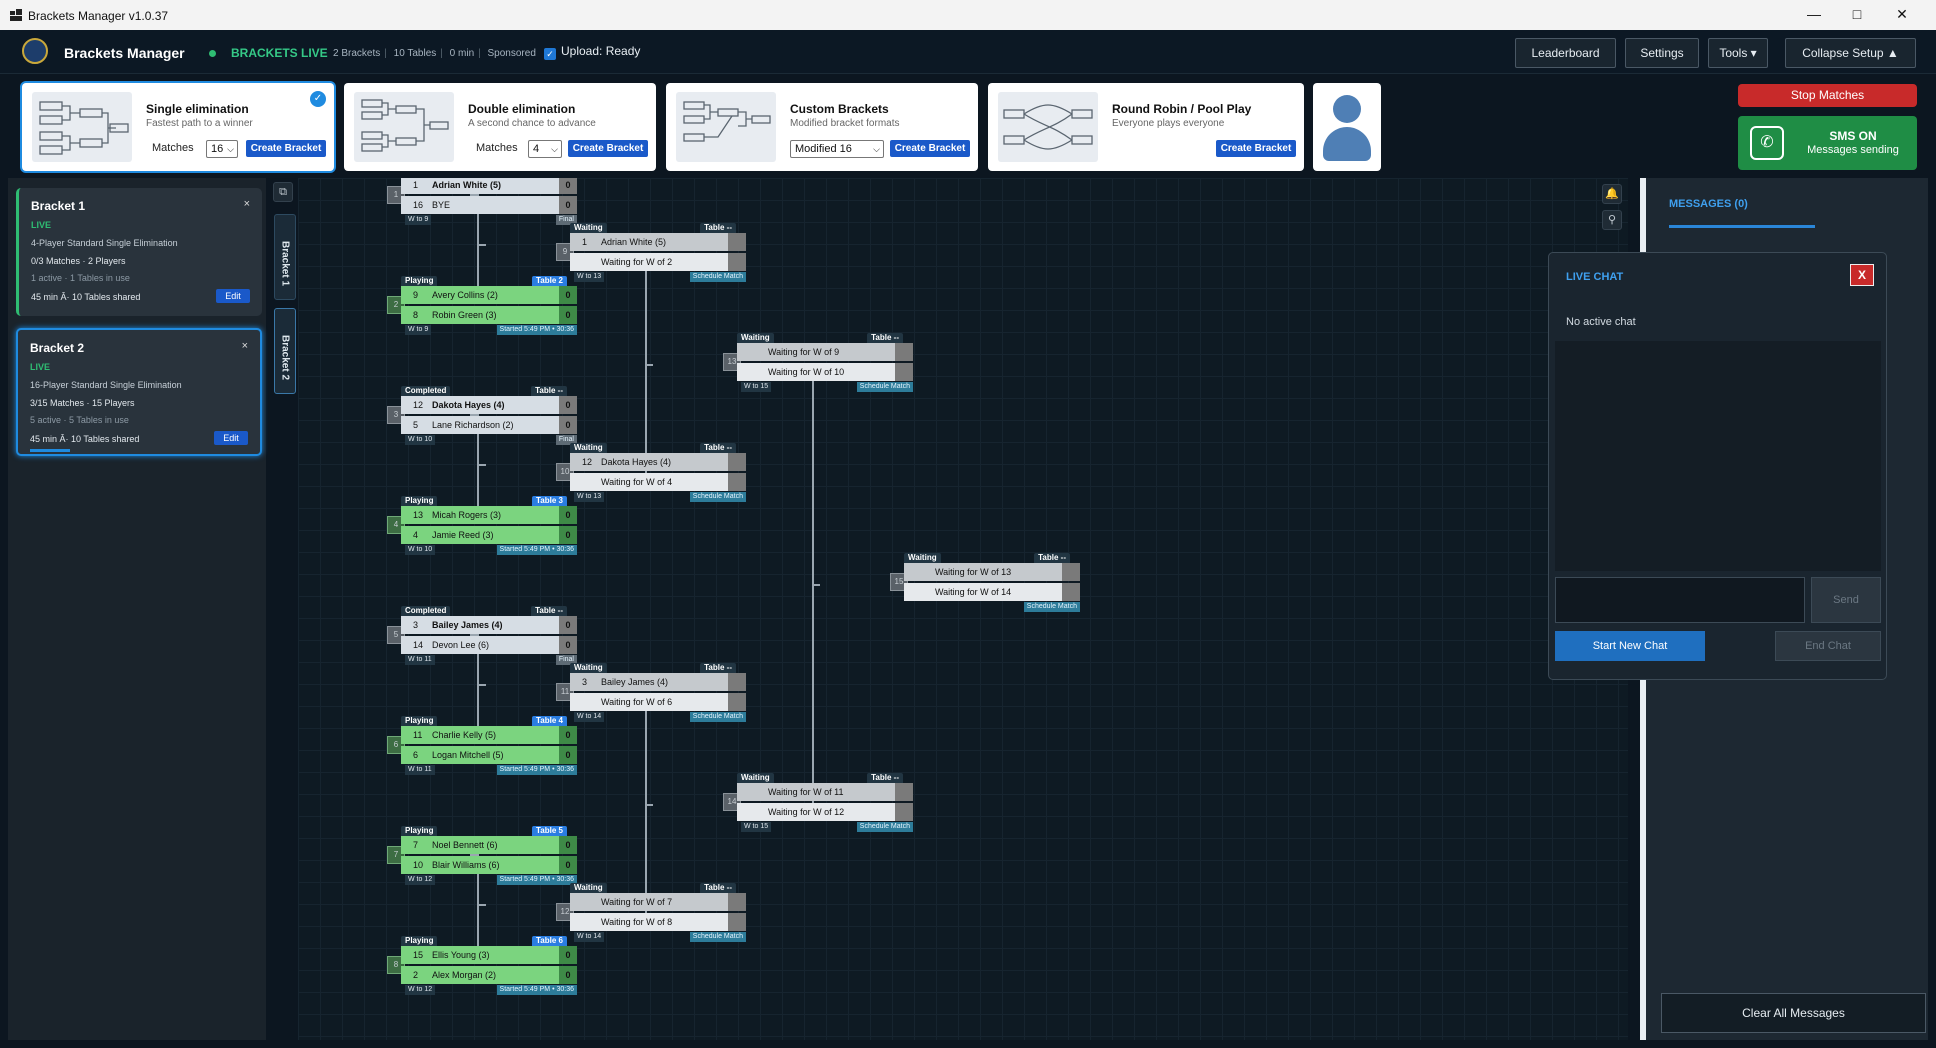 This screenshot has width=1936, height=1048. I want to click on copy-icon: ⧉, so click(283, 192).